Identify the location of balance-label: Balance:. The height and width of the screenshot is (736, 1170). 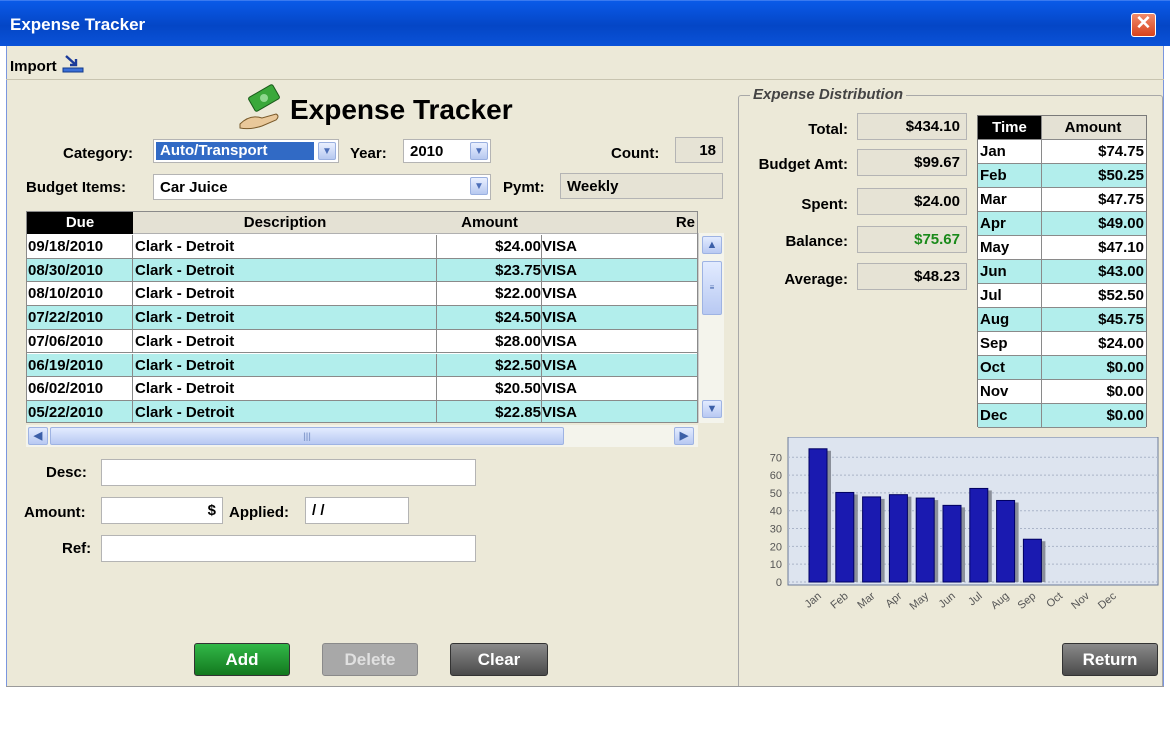
(816, 241).